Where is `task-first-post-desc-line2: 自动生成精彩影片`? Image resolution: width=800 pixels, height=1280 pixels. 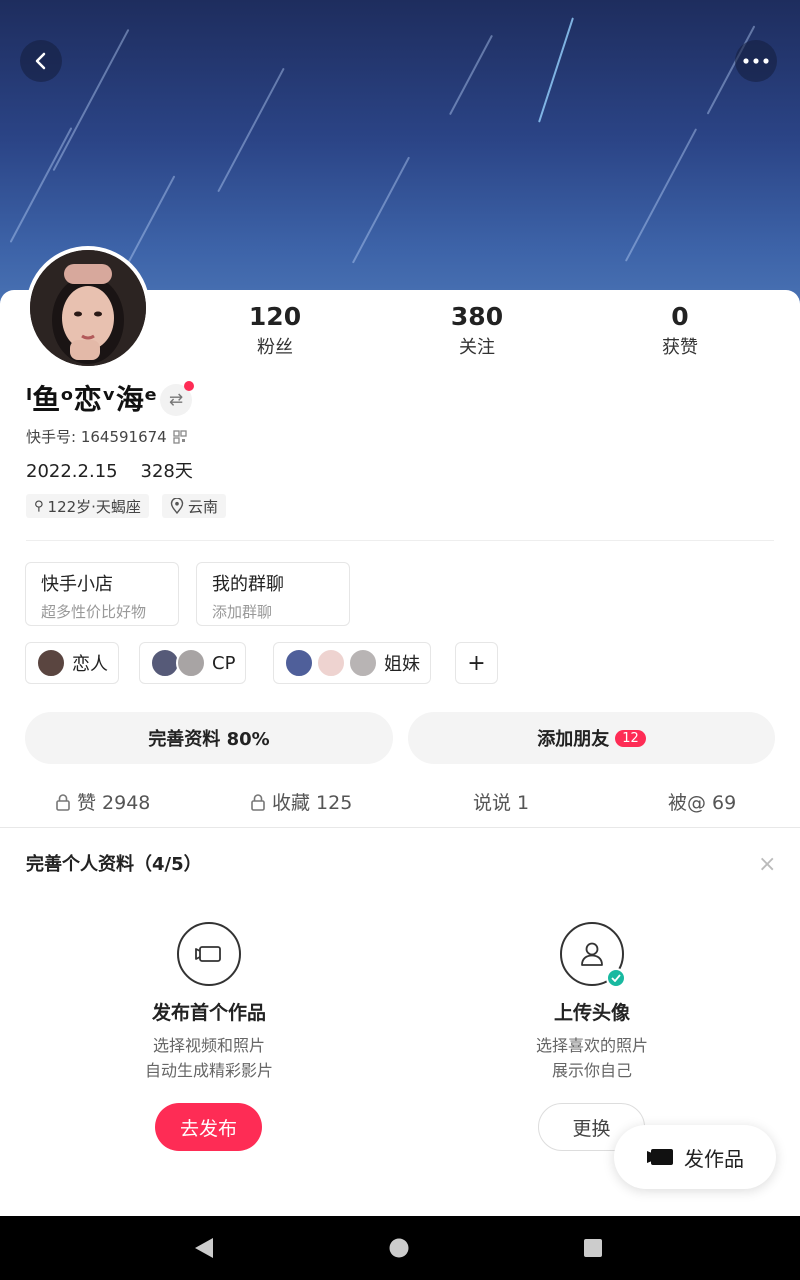
task-first-post-desc-line2: 自动生成精彩影片 is located at coordinates (208, 1070).